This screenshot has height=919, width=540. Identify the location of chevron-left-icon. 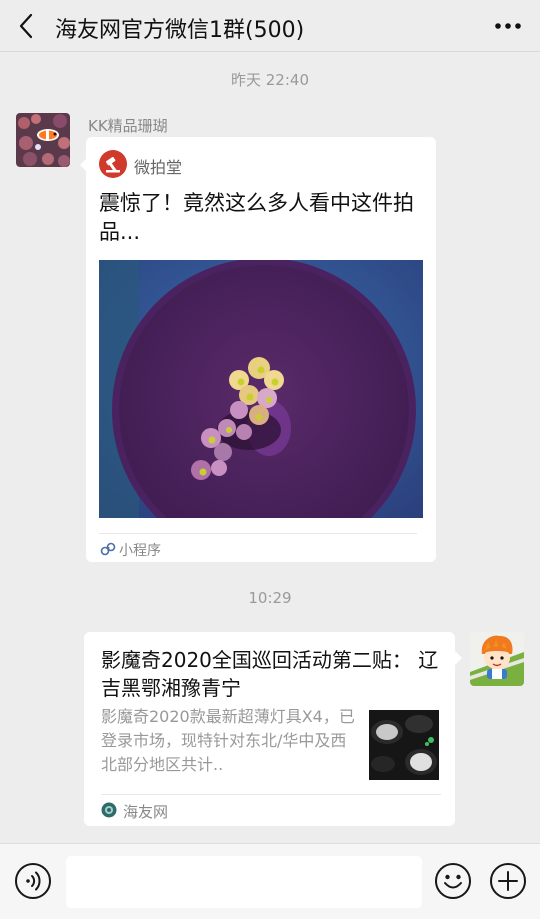
(26, 26).